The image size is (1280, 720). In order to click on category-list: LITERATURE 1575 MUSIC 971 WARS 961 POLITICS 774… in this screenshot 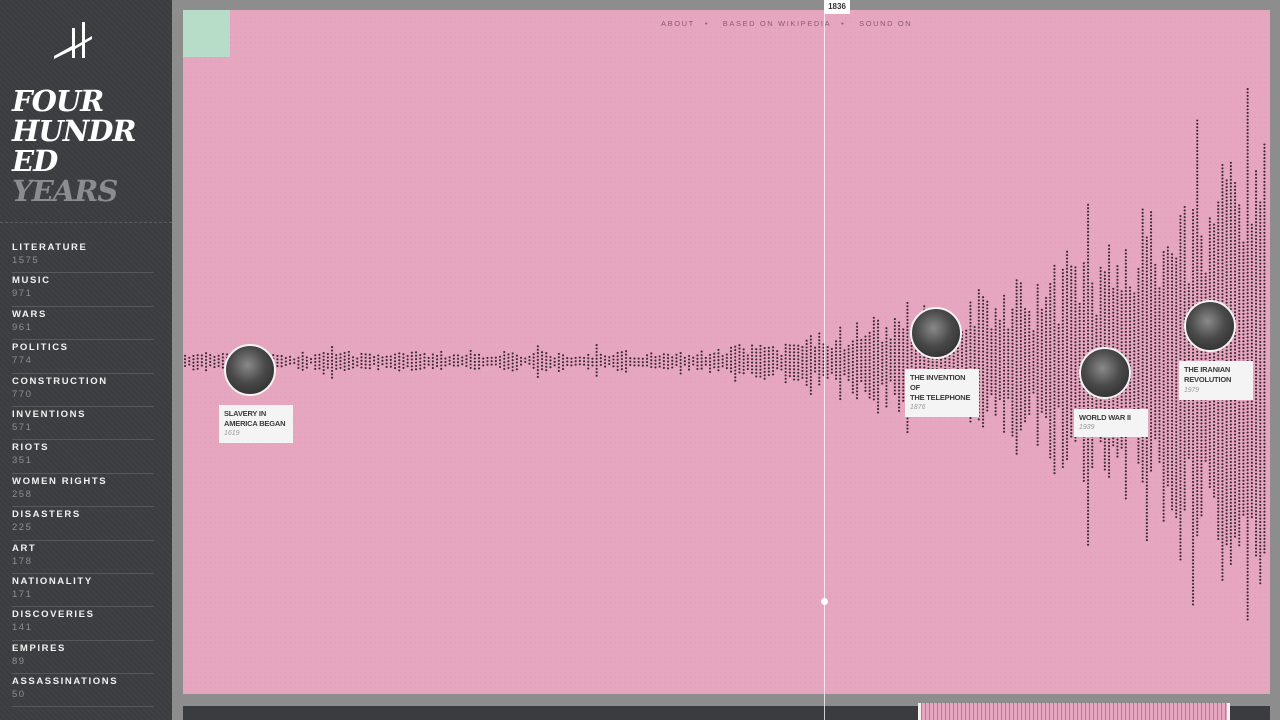, I will do `click(83, 474)`.